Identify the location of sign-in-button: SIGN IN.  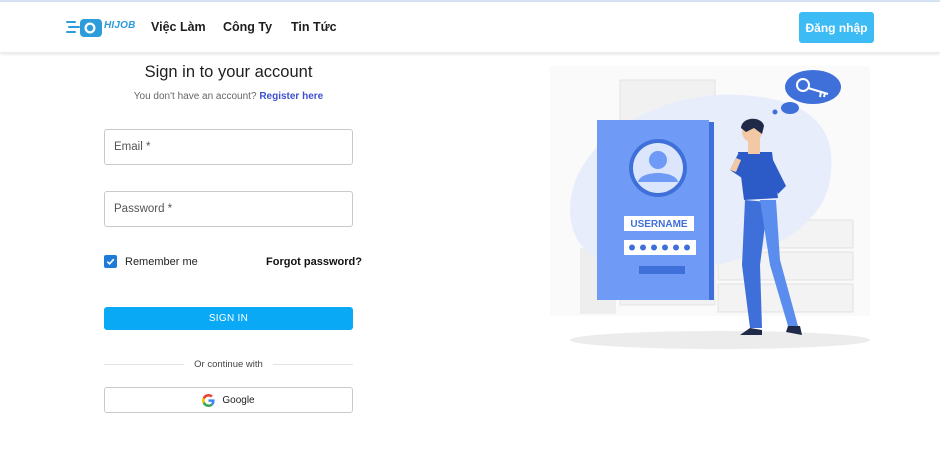
(228, 318).